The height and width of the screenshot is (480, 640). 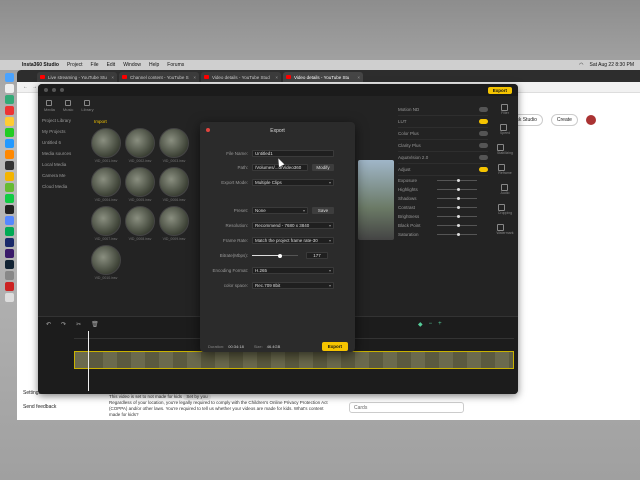 What do you see at coordinates (9, 77) in the screenshot?
I see `finder-icon` at bounding box center [9, 77].